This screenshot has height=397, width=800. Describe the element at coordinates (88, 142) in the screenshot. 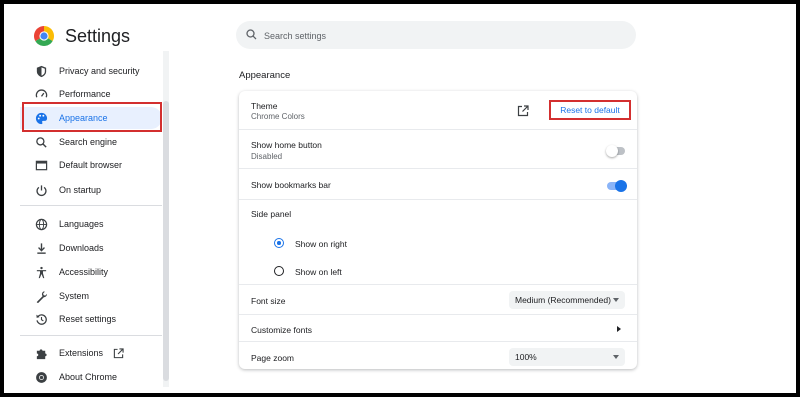

I see `sidebar-item-label: Search engine` at that location.